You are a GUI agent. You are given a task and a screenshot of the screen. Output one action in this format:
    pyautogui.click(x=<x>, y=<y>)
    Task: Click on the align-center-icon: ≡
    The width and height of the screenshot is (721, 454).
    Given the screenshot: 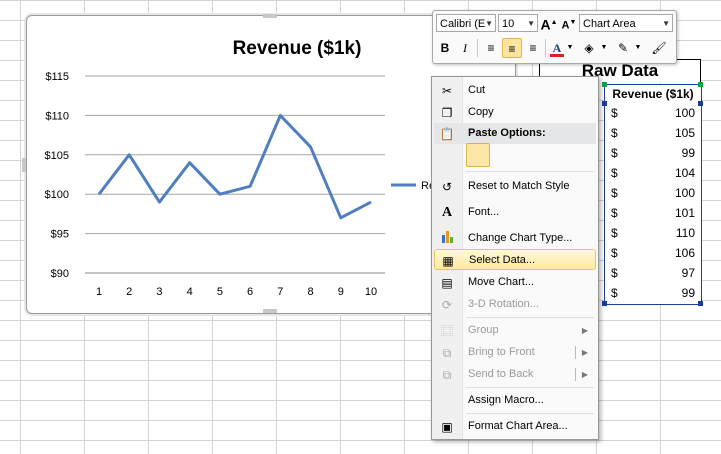 What is the action you would take?
    pyautogui.click(x=512, y=49)
    